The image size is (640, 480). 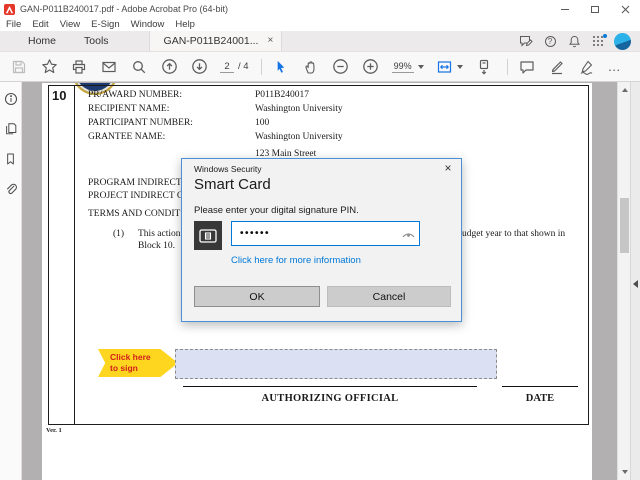 I want to click on version-label: Ver. 1, so click(x=54, y=430).